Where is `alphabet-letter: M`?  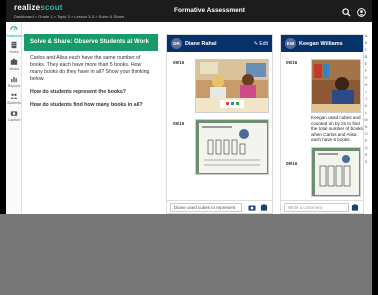
alphabet-letter: M is located at coordinates (366, 119).